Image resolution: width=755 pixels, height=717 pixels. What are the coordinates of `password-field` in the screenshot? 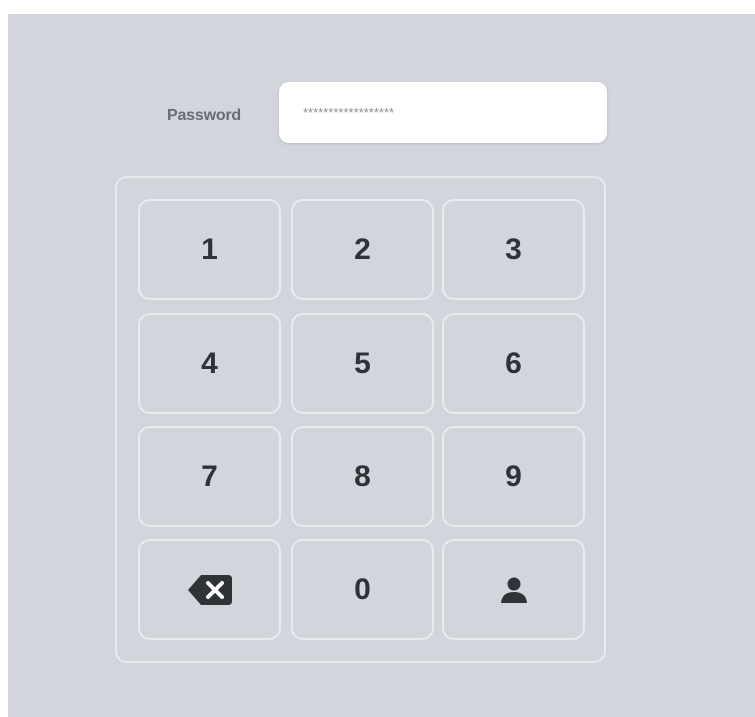 It's located at (443, 112).